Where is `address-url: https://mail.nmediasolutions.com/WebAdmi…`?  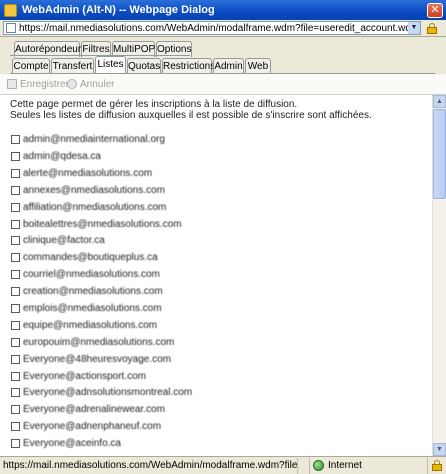
address-url: https://mail.nmediasolutions.com/WebAdmi… is located at coordinates (213, 28).